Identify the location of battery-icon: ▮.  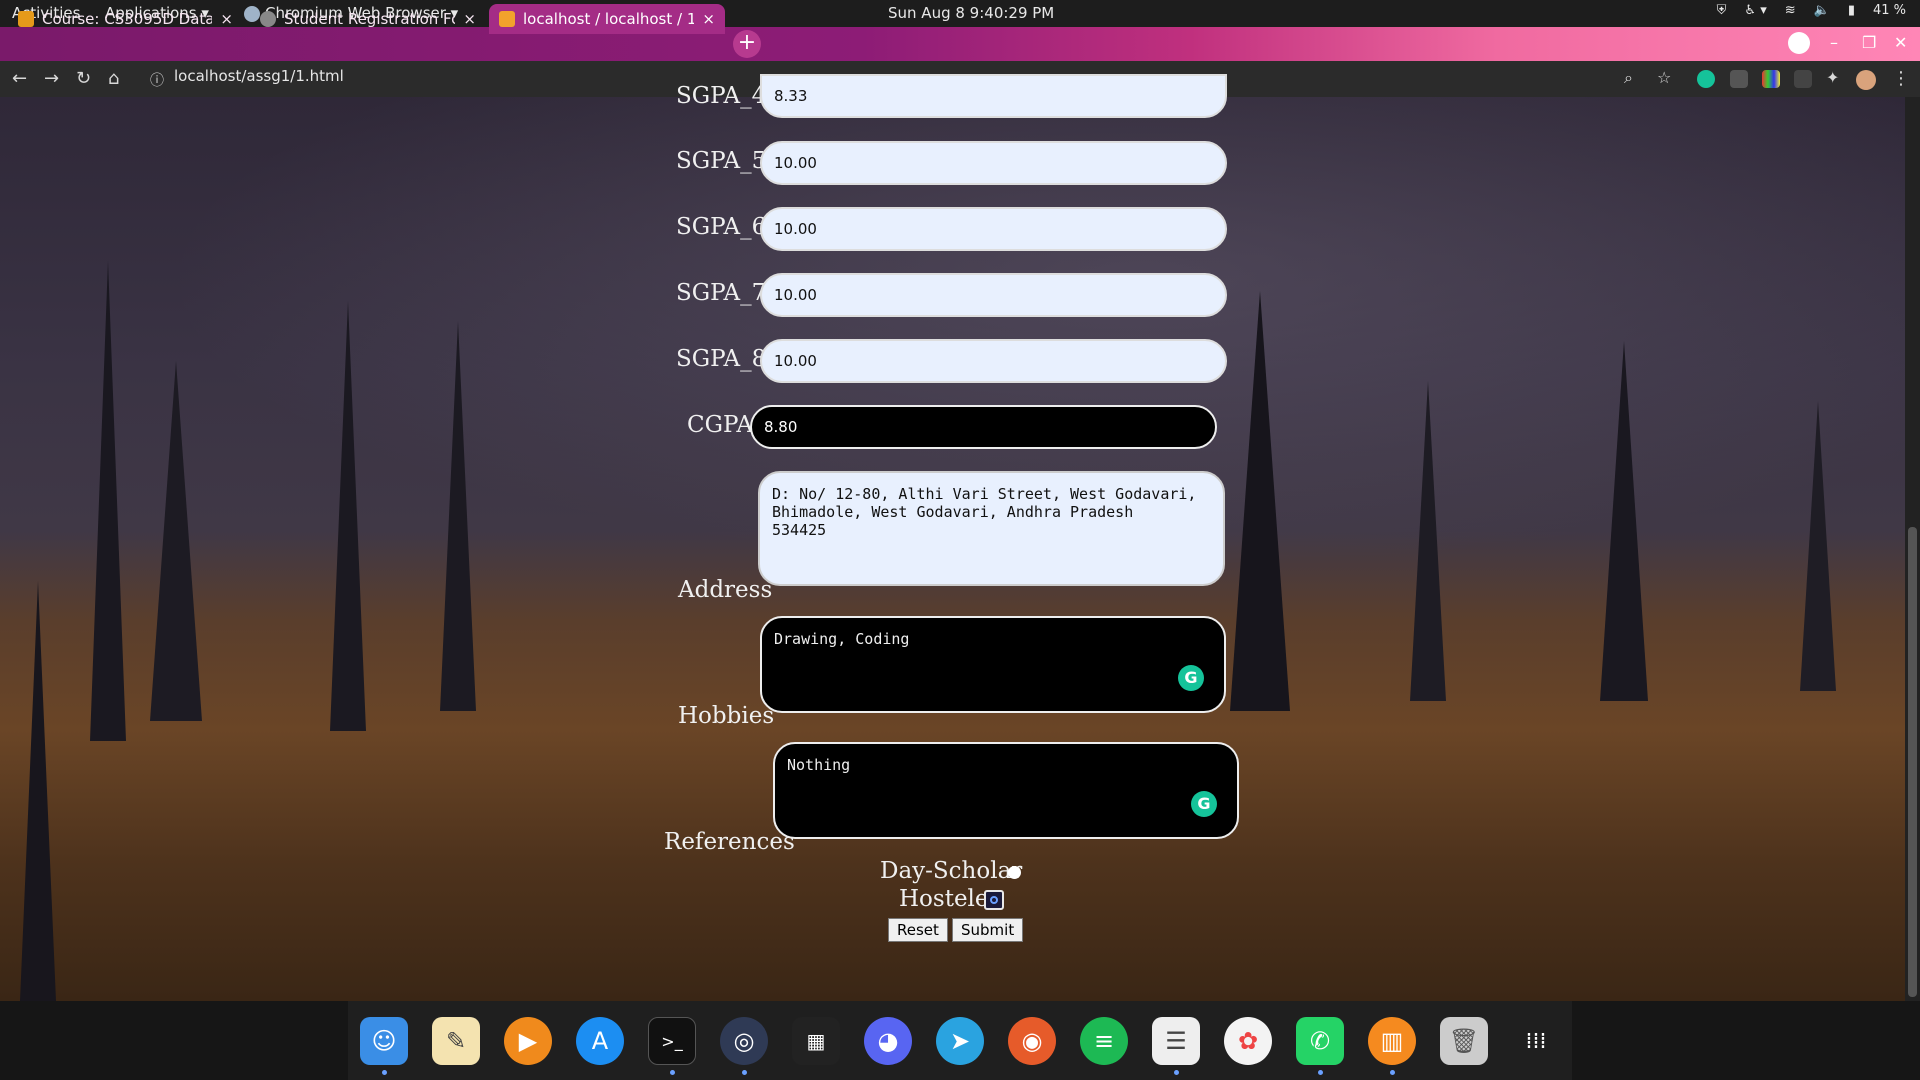
(1851, 10).